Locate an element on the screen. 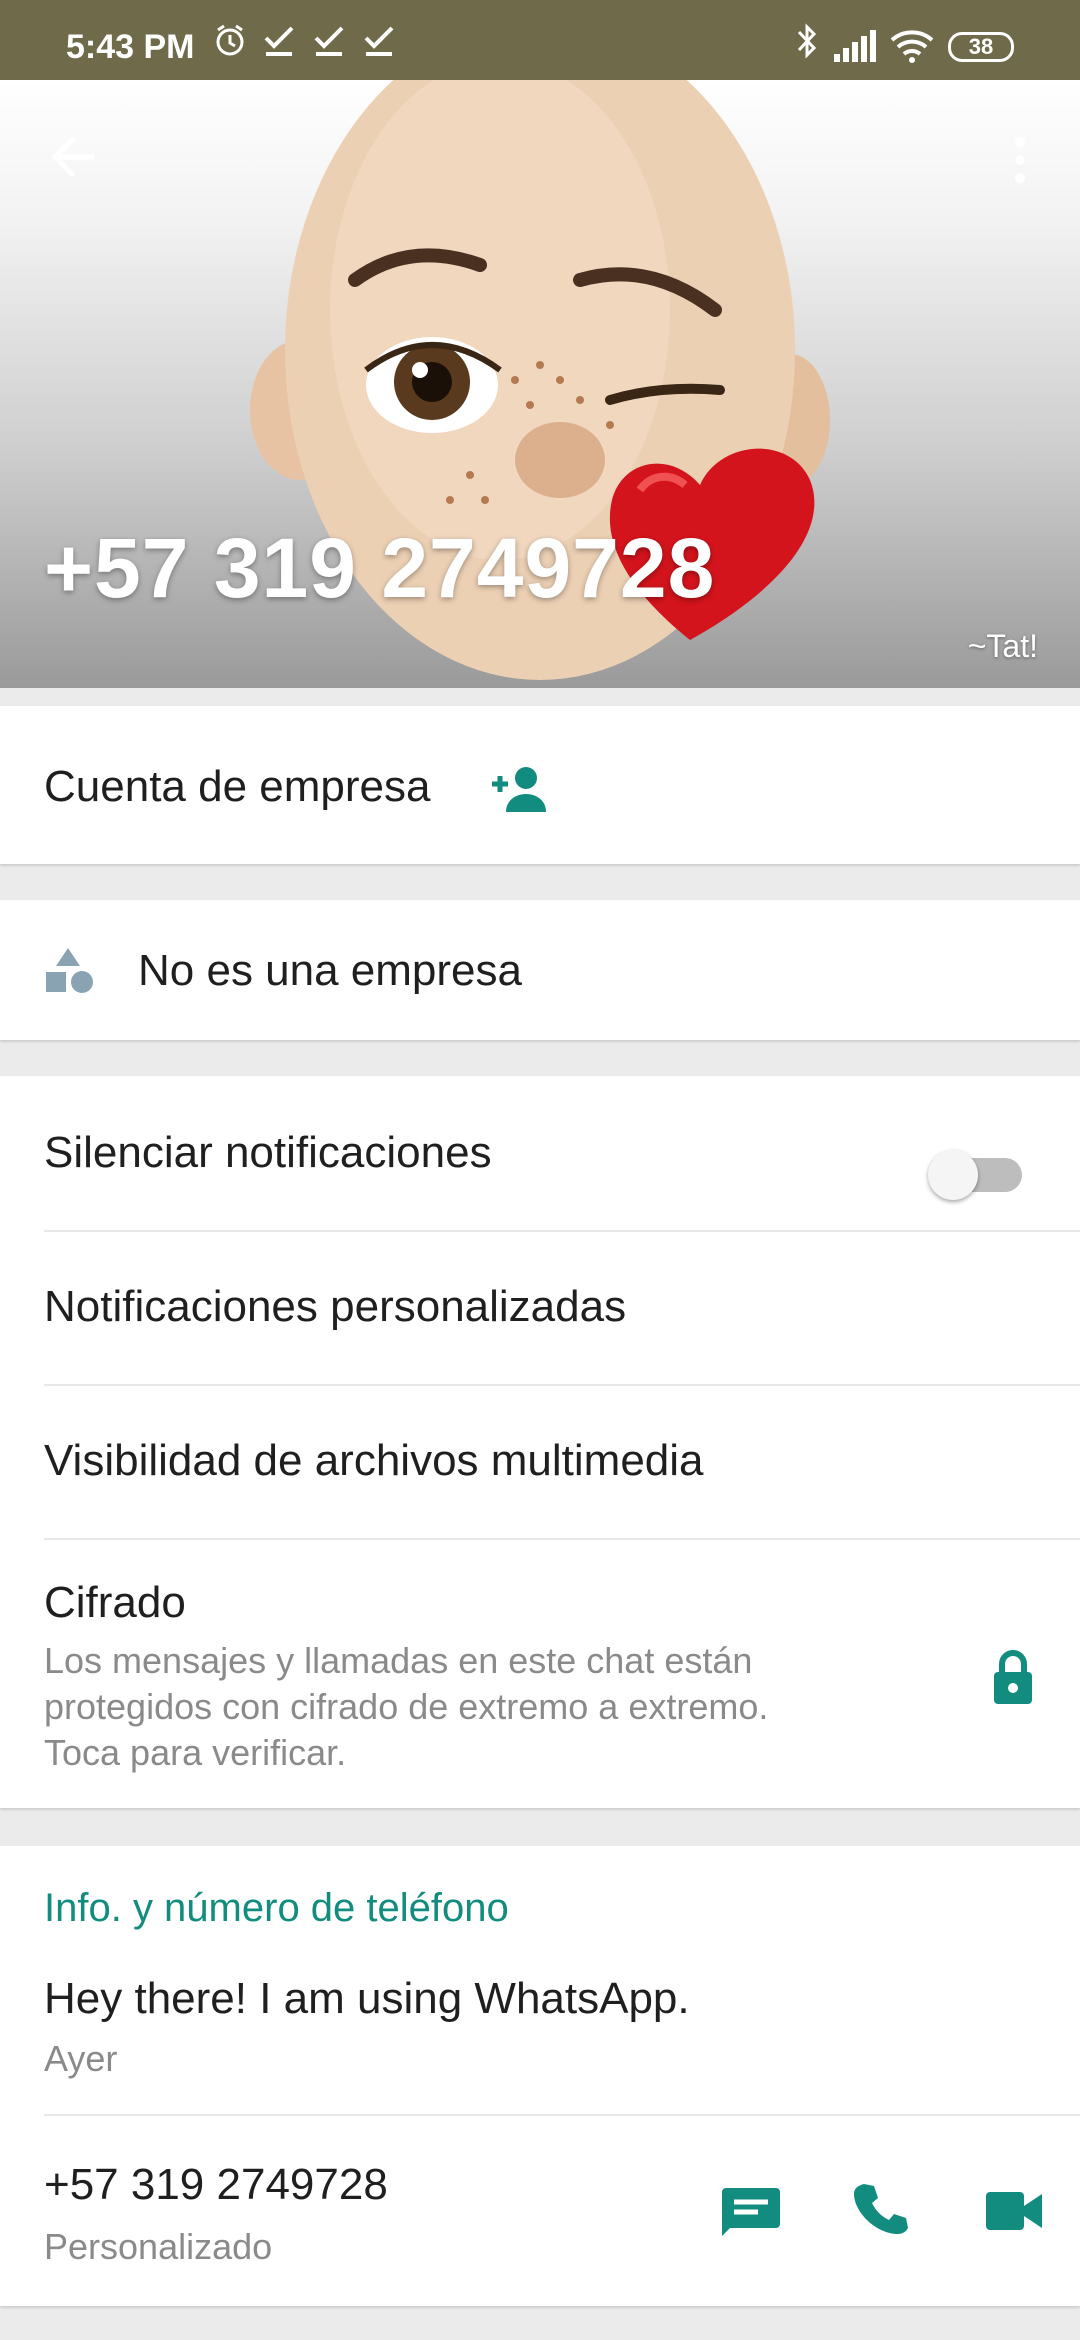 This screenshot has height=2340, width=1080. custom-notifications-row: Notificaciones personalizadas is located at coordinates (540, 1308).